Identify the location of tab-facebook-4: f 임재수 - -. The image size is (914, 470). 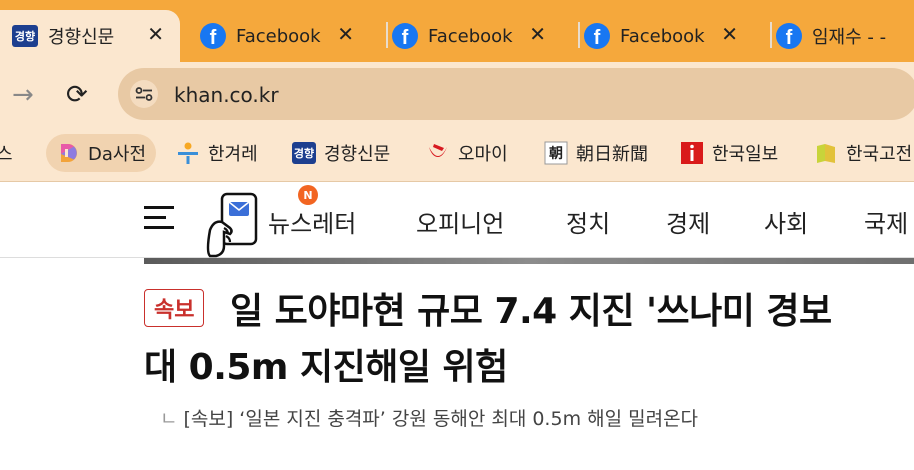
(842, 36).